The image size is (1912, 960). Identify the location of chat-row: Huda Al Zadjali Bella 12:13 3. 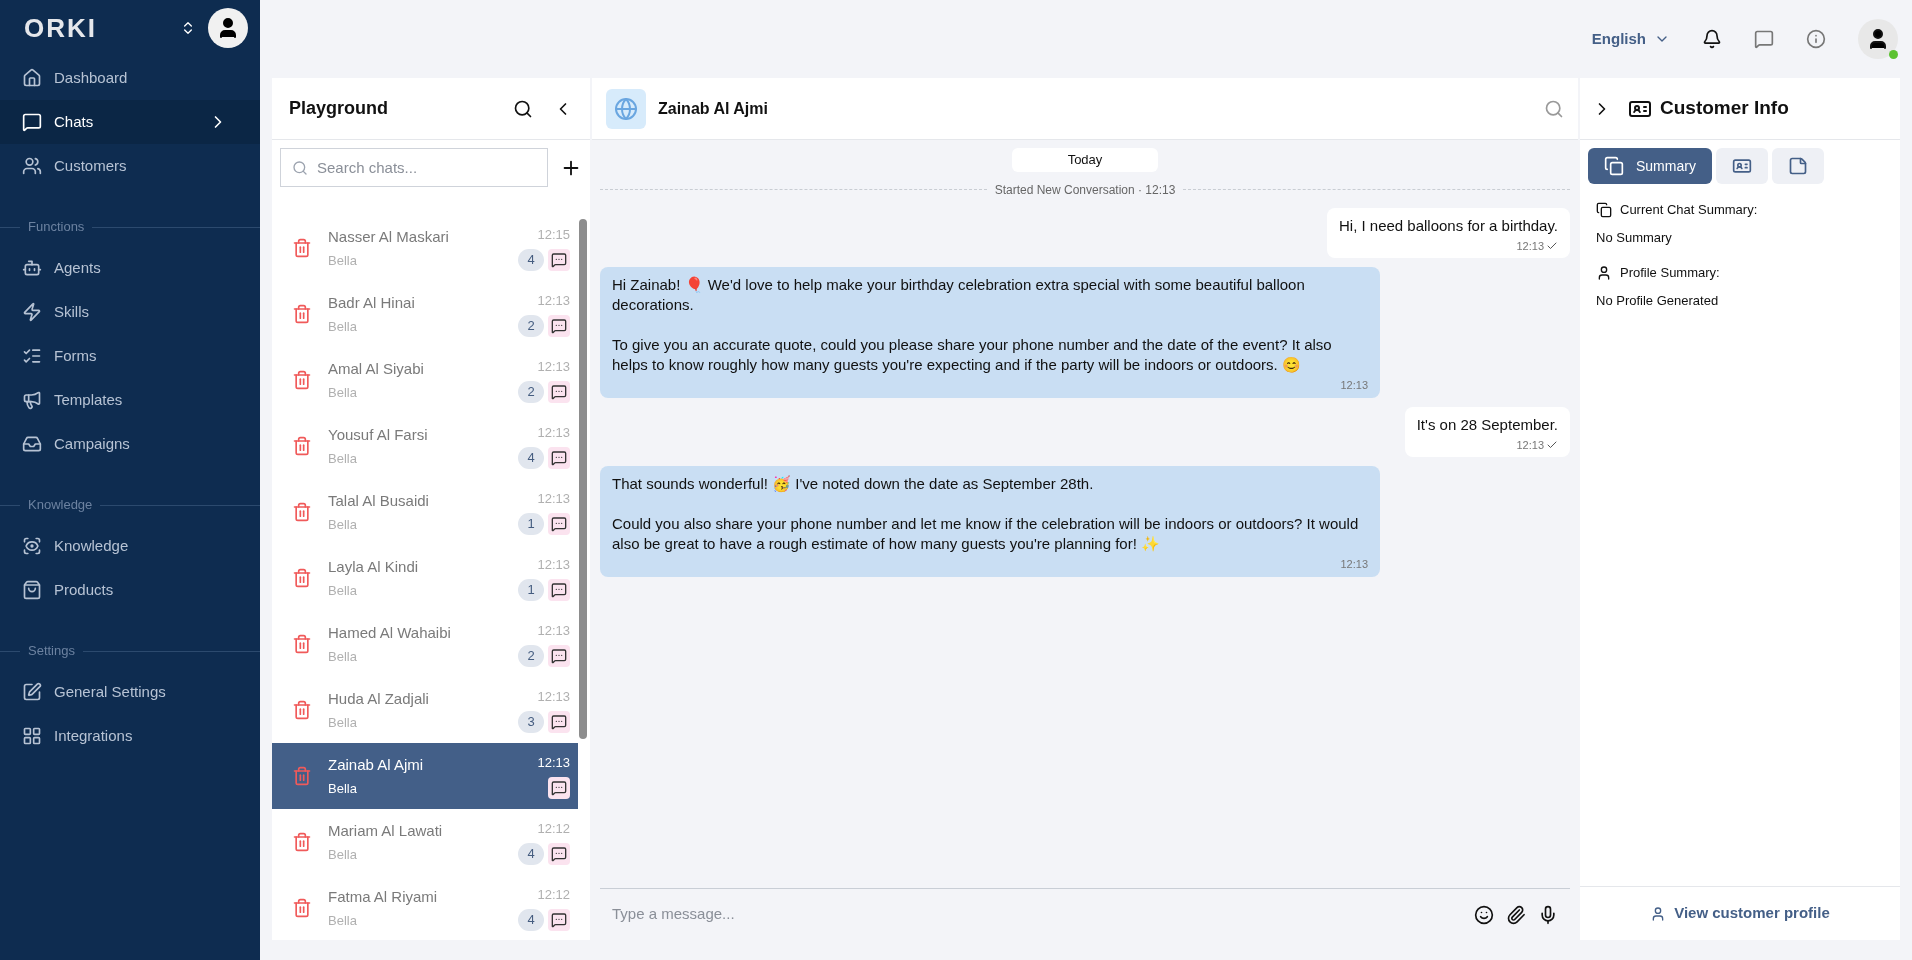
(425, 710).